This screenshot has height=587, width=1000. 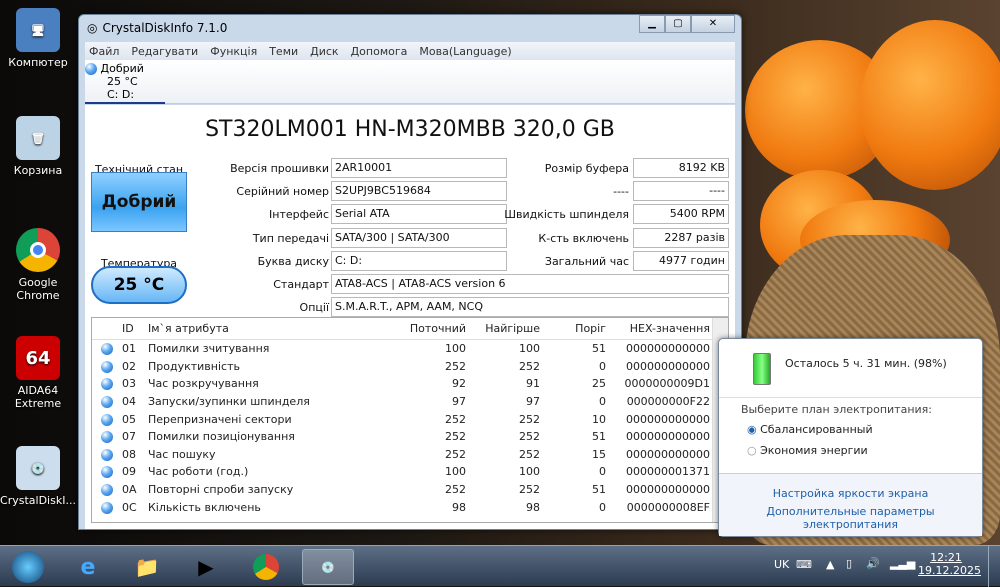 What do you see at coordinates (652, 24) in the screenshot?
I see `minimize-button: ▁` at bounding box center [652, 24].